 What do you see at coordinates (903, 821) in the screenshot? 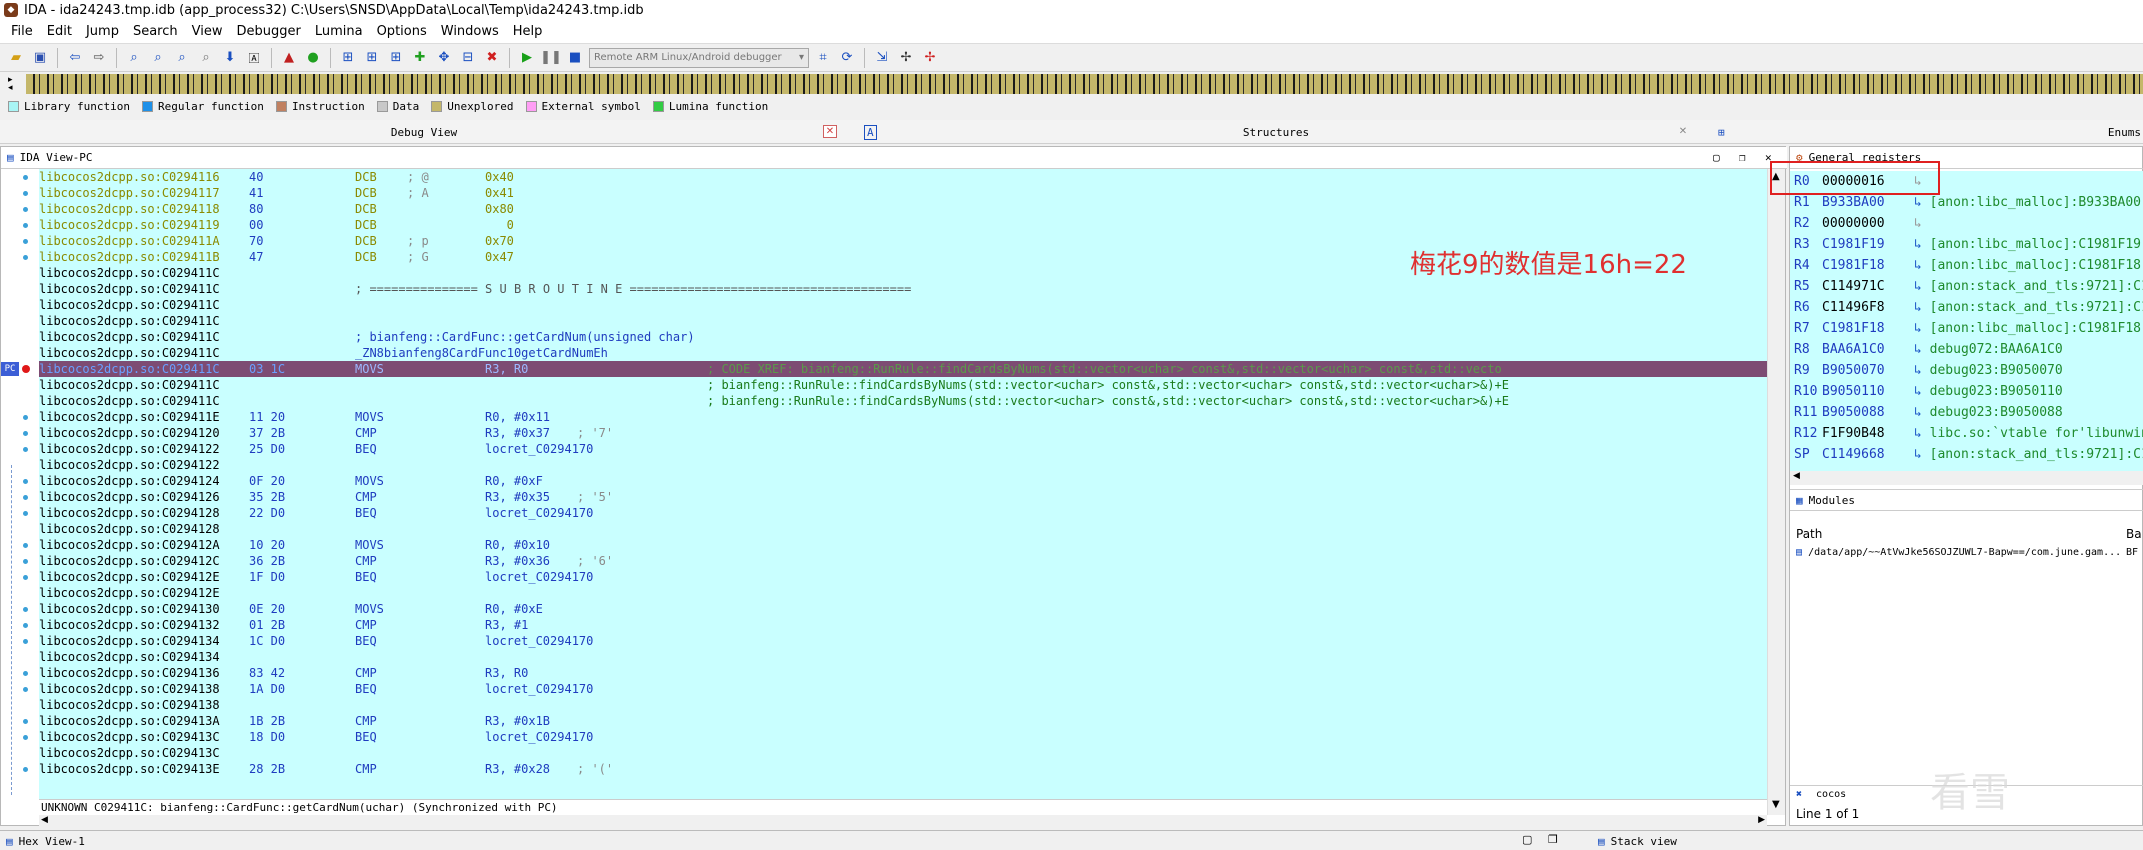
I see `horizontal-scrollbar: ◀ ▶` at bounding box center [903, 821].